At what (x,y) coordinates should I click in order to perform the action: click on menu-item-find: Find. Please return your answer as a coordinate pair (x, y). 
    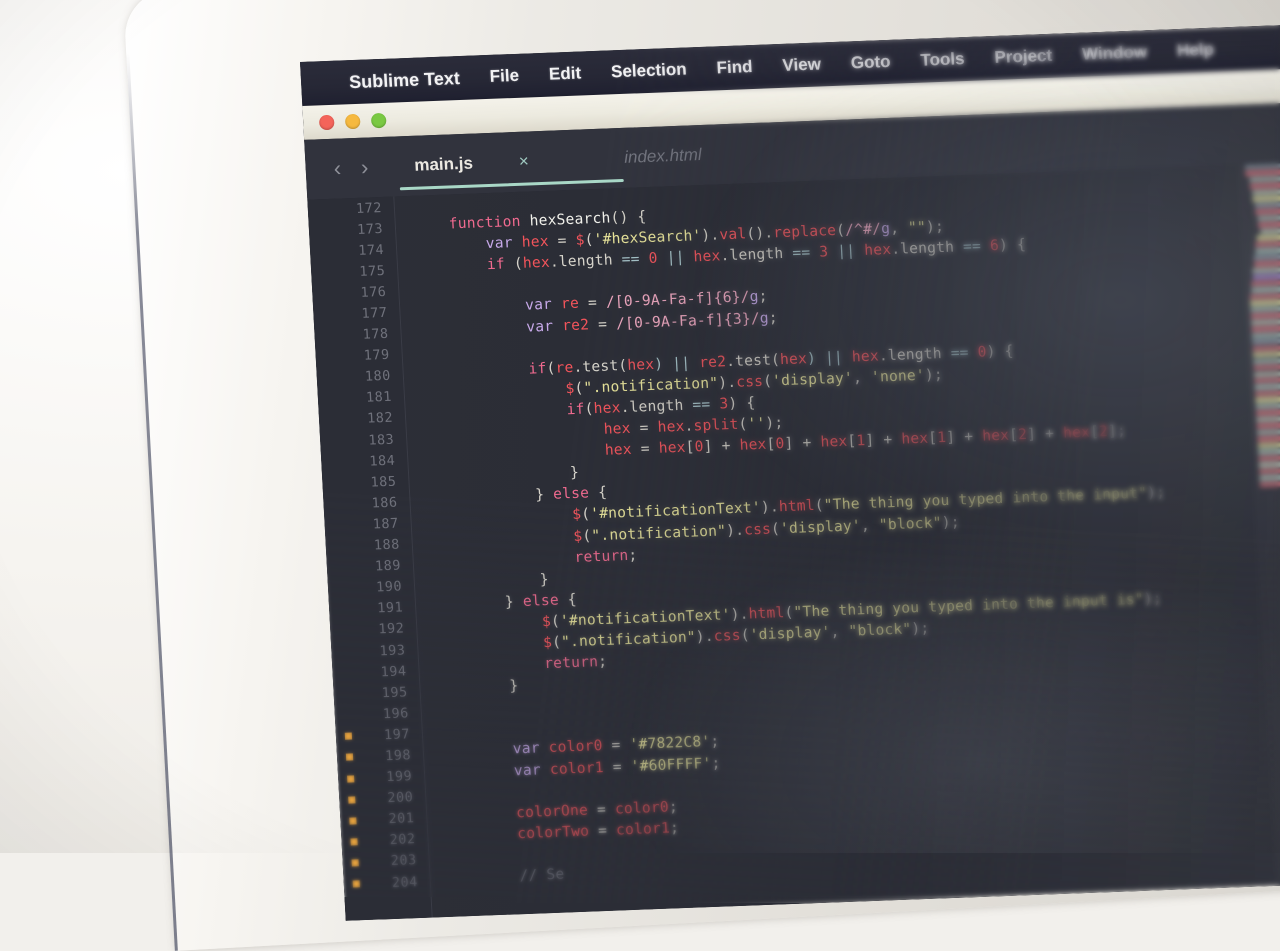
    Looking at the image, I should click on (734, 67).